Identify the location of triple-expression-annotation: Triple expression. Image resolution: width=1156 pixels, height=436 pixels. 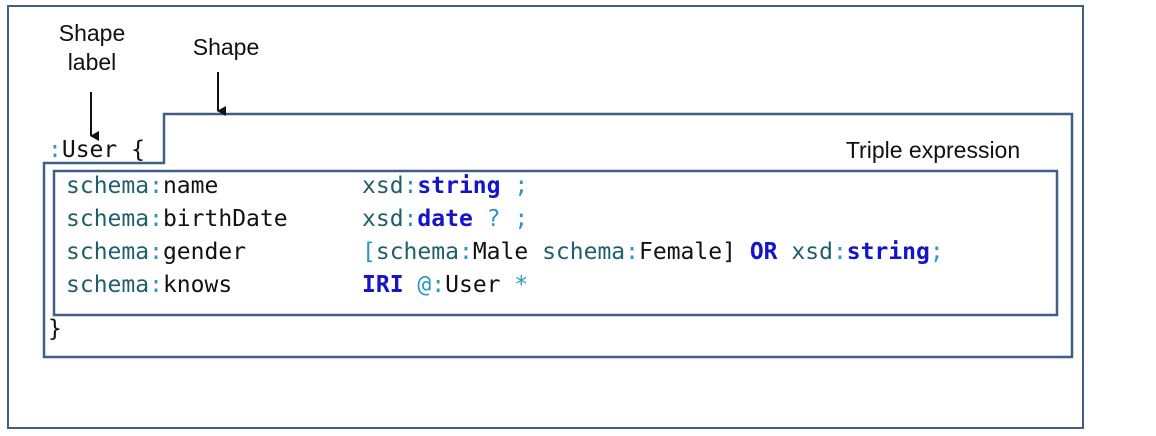
(933, 150).